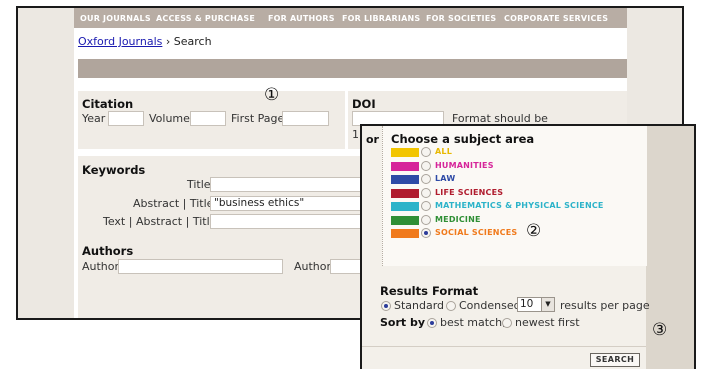 This screenshot has height=369, width=702. Describe the element at coordinates (605, 305) in the screenshot. I see `results-per-page-label: results per page` at that location.